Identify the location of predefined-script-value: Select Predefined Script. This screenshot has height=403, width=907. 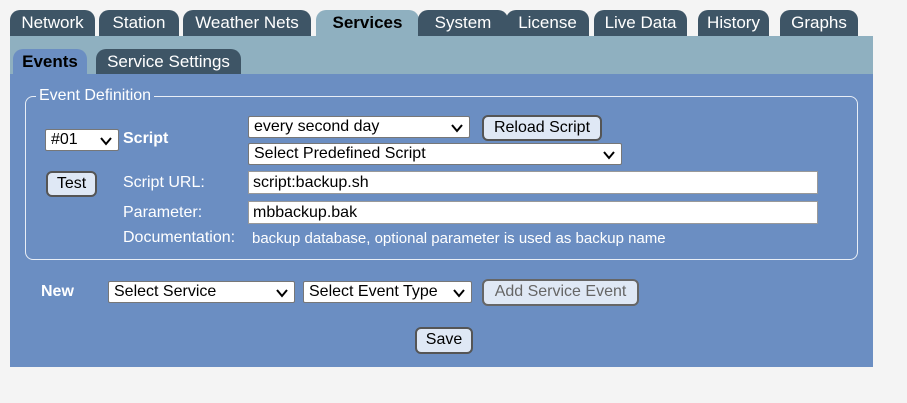
(340, 153).